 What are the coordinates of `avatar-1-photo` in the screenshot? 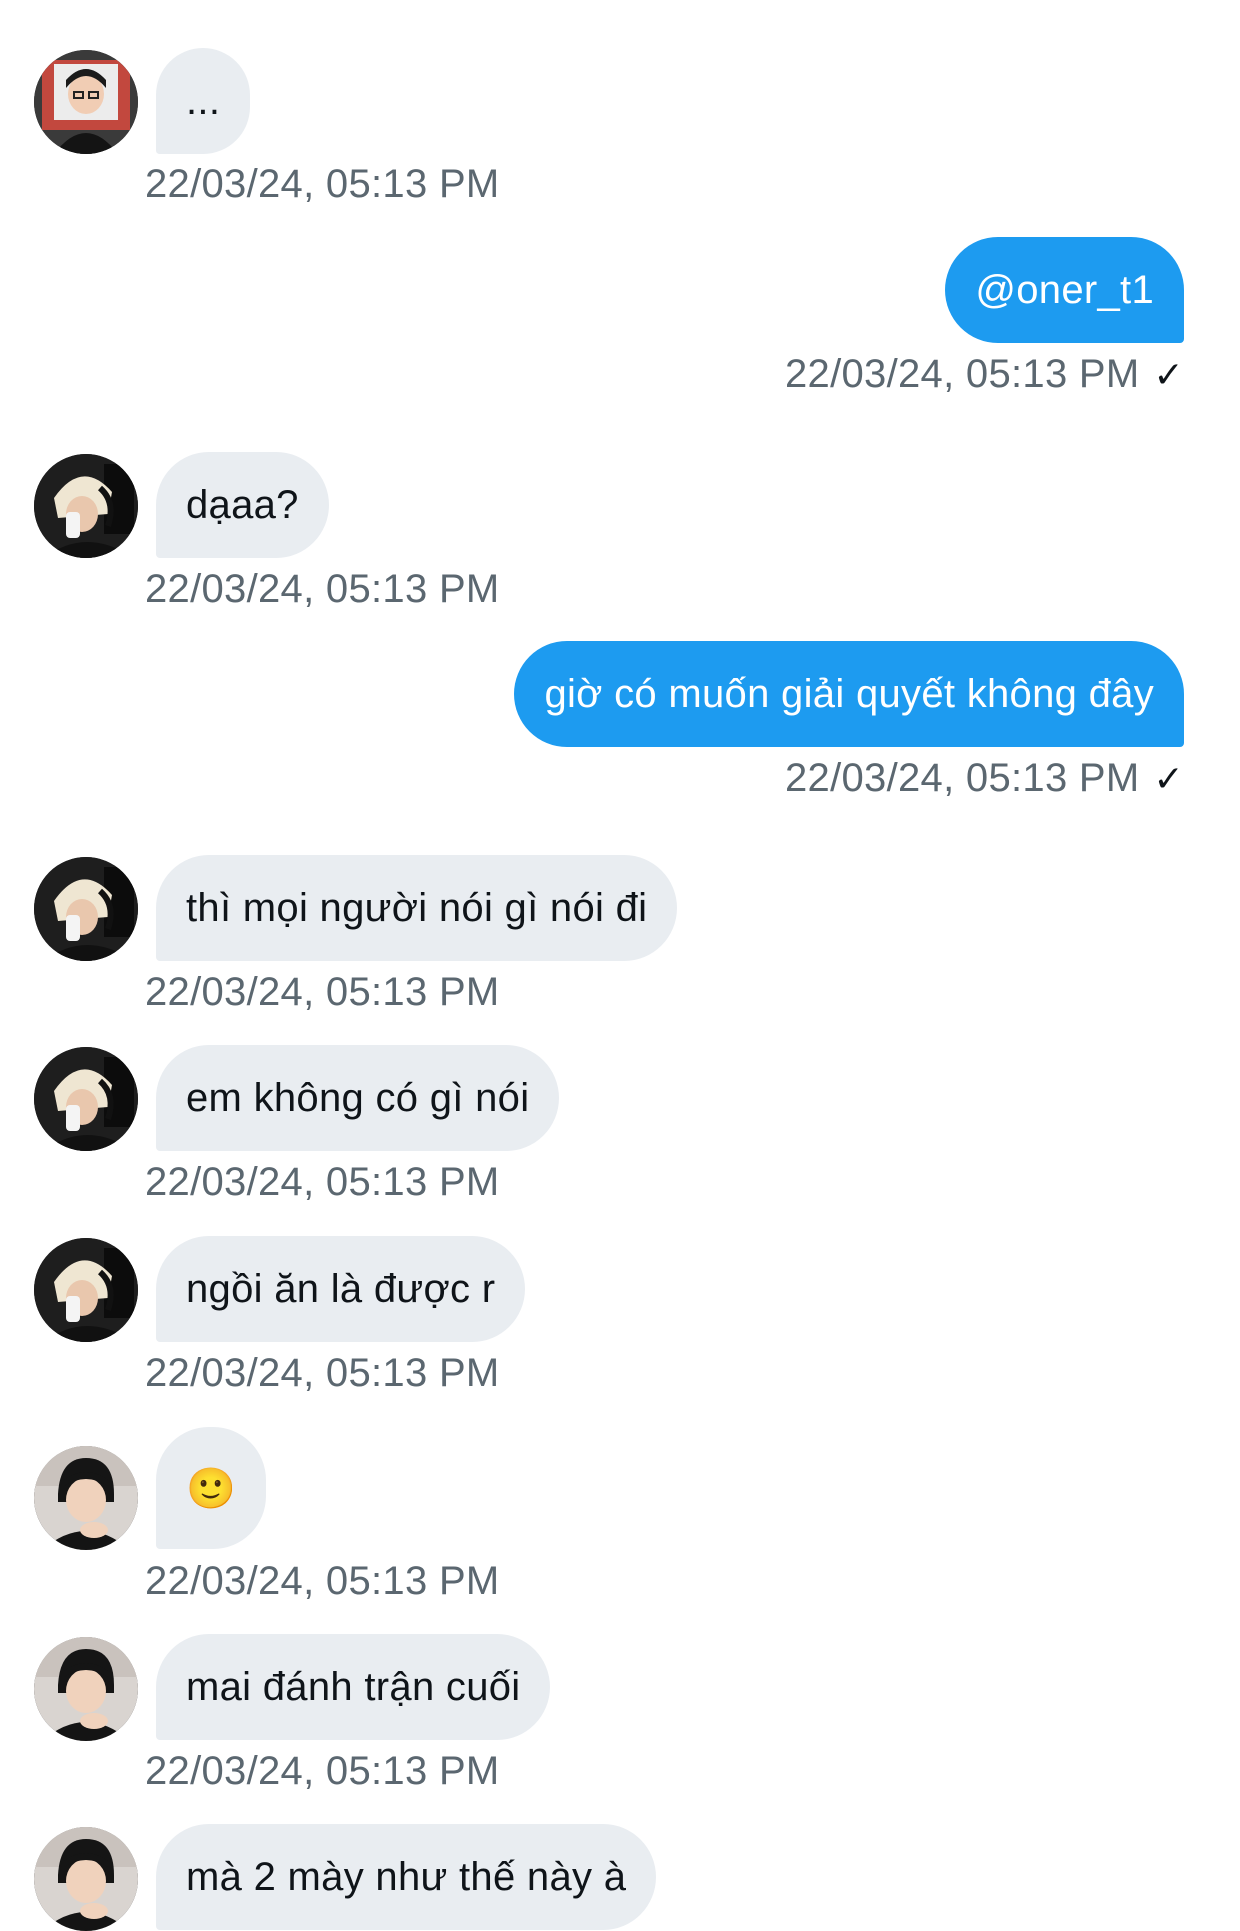 It's located at (86, 102).